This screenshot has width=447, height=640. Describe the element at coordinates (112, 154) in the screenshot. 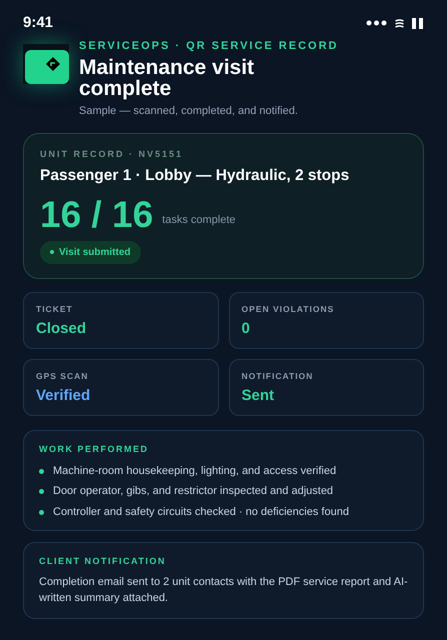

I see `card-label: UNIT RECORD · NV5151` at that location.